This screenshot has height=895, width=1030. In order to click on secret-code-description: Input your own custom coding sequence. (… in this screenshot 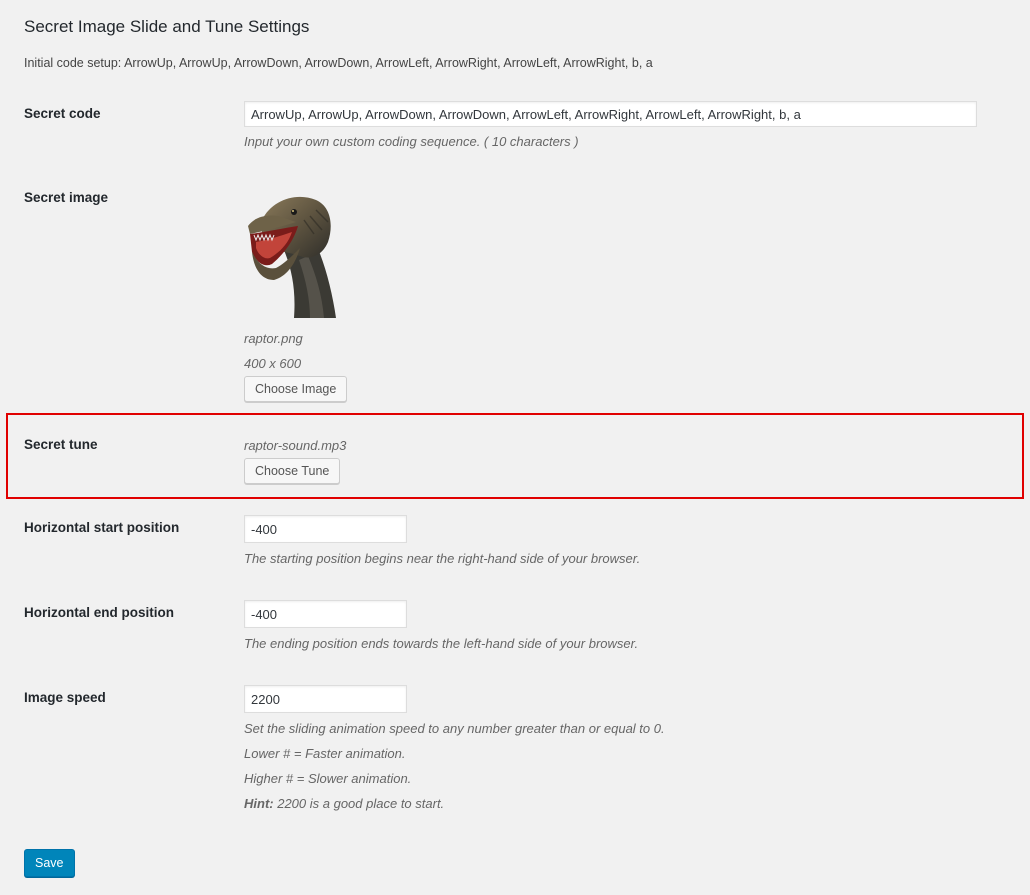, I will do `click(411, 141)`.